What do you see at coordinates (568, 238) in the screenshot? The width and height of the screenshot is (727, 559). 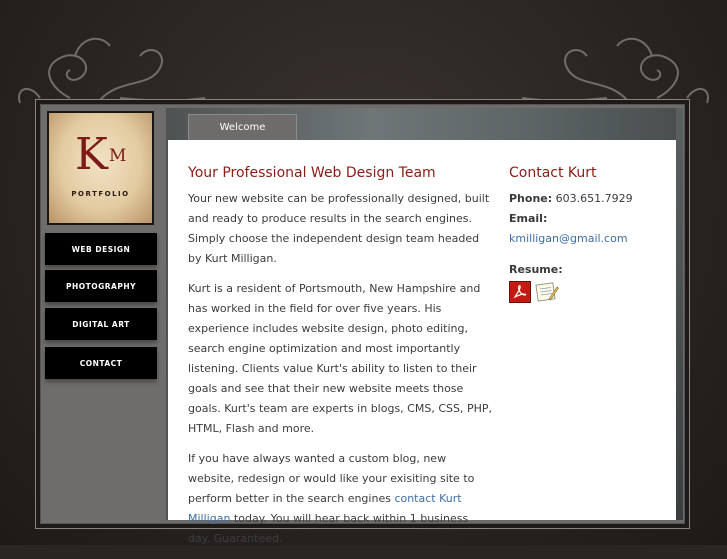 I see `email-link: kmilligan@gmail.com` at bounding box center [568, 238].